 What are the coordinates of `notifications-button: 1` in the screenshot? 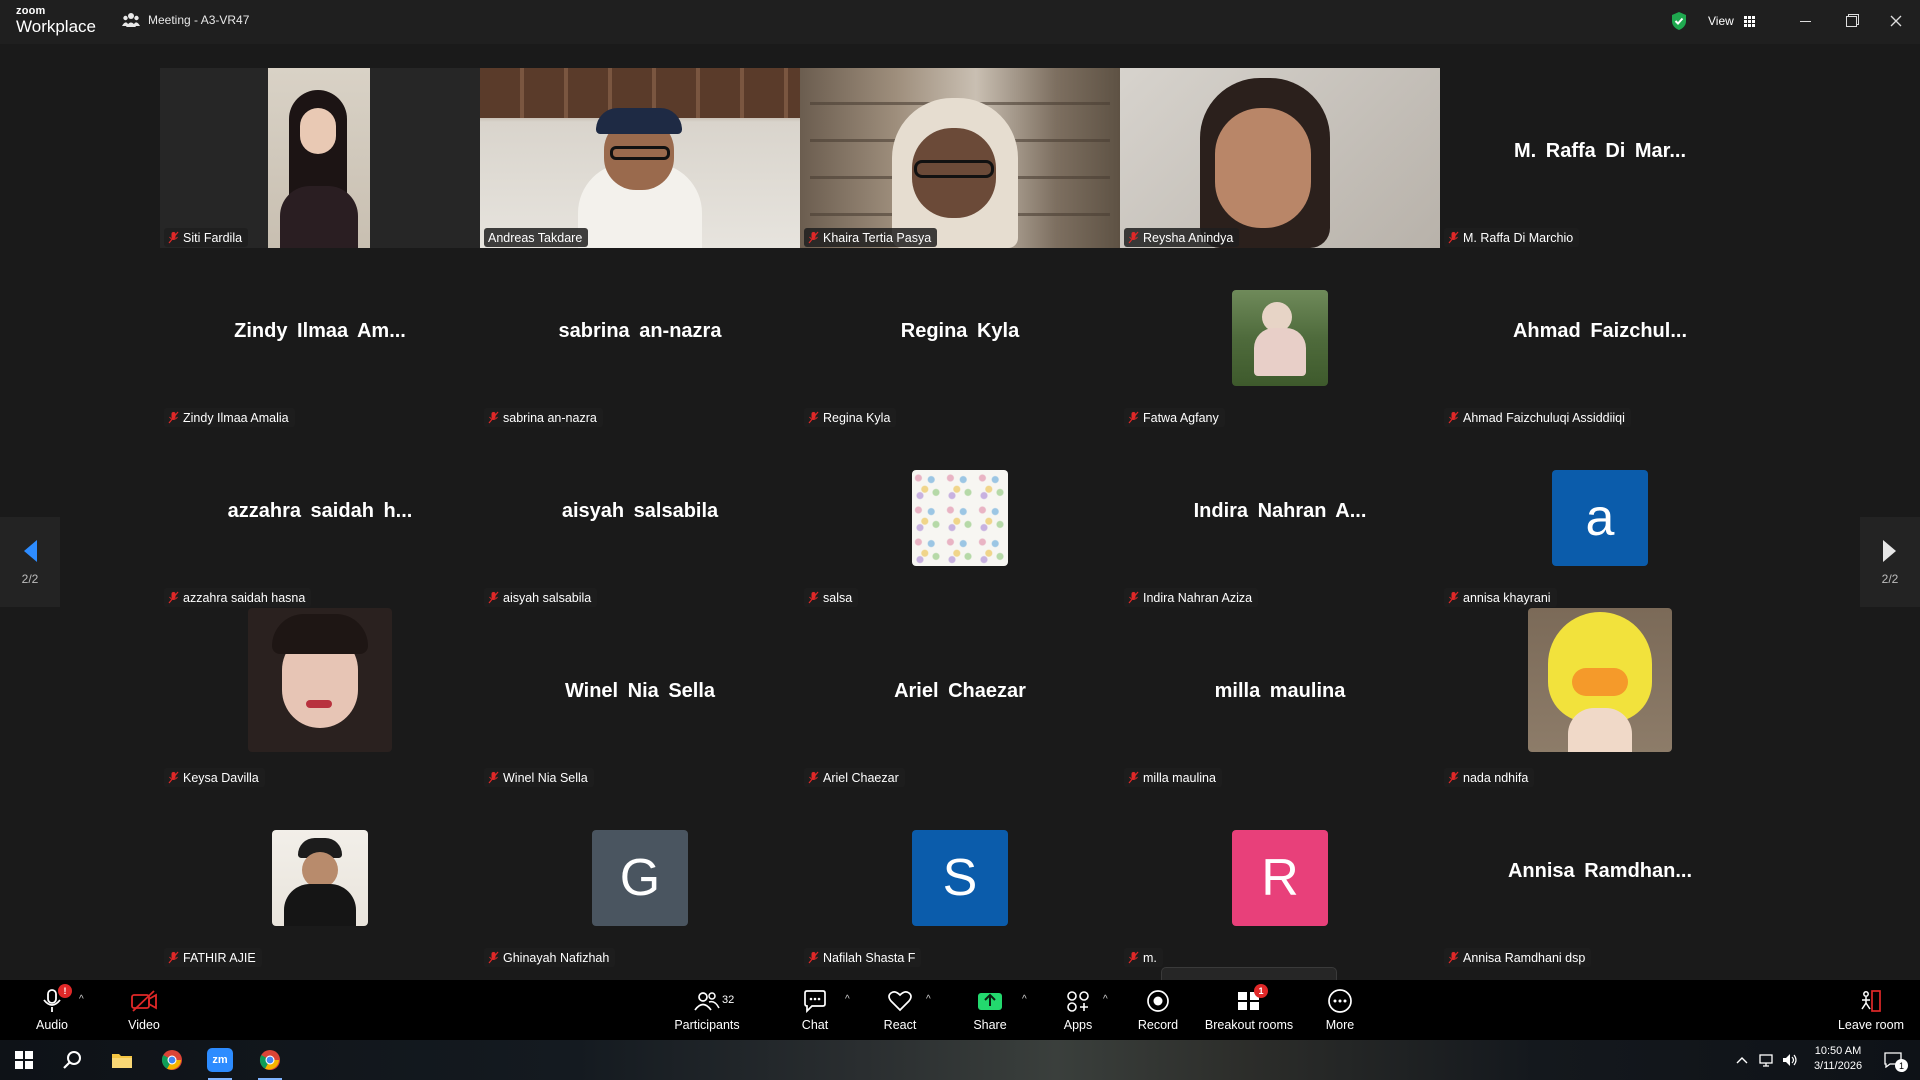 It's located at (1893, 1060).